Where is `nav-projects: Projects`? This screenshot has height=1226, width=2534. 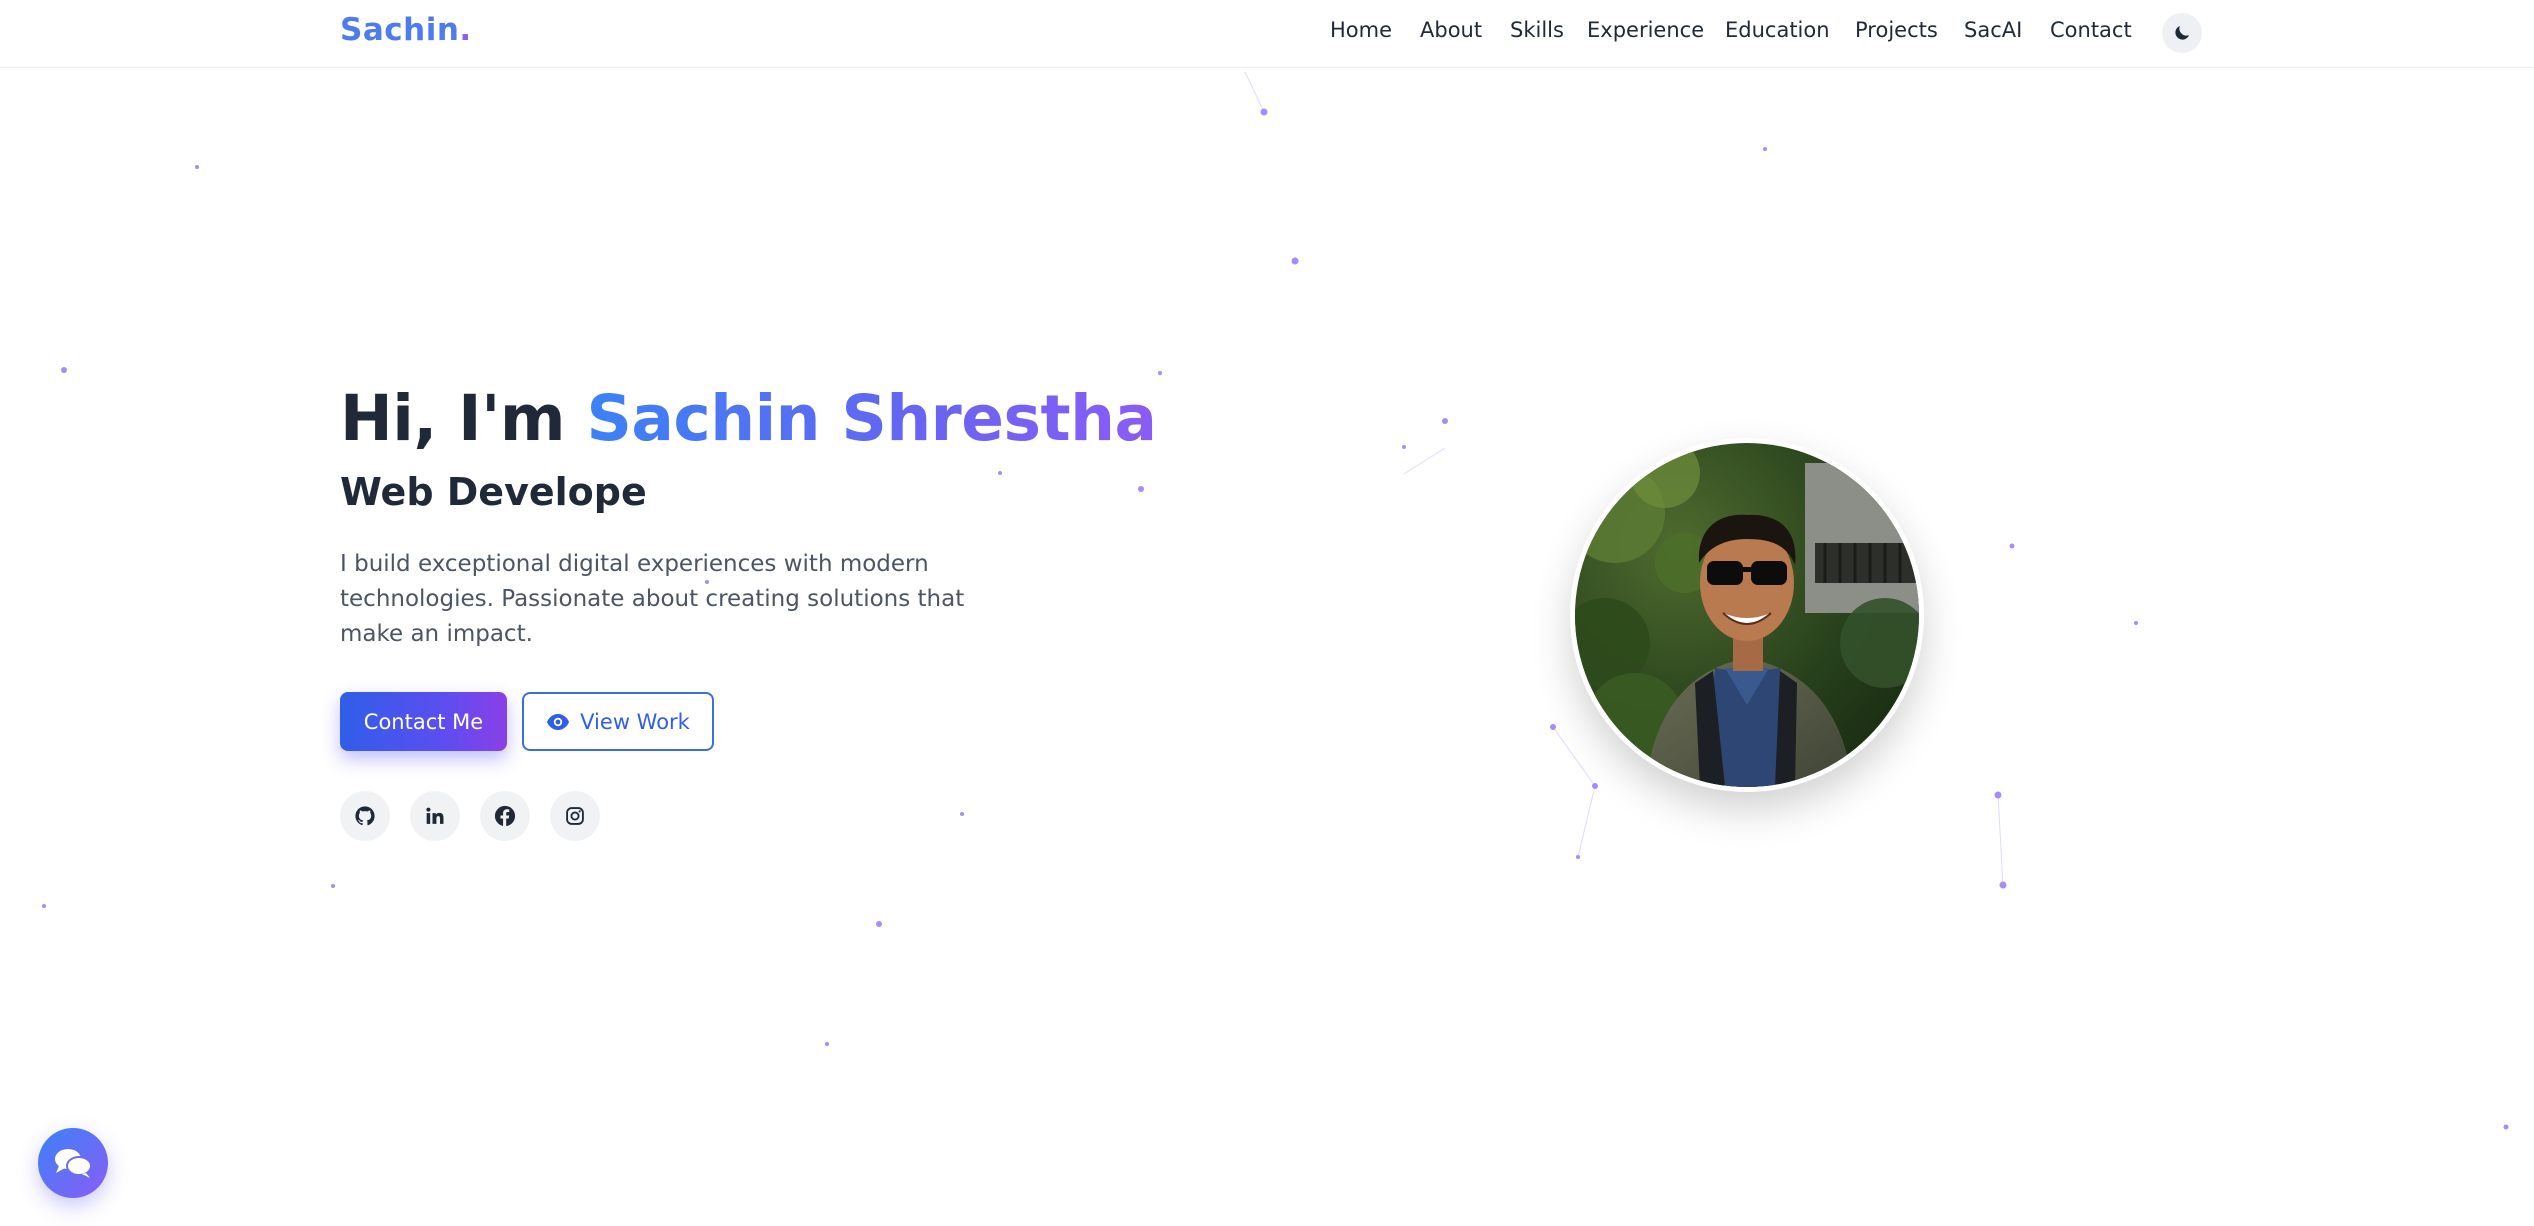
nav-projects: Projects is located at coordinates (1896, 30).